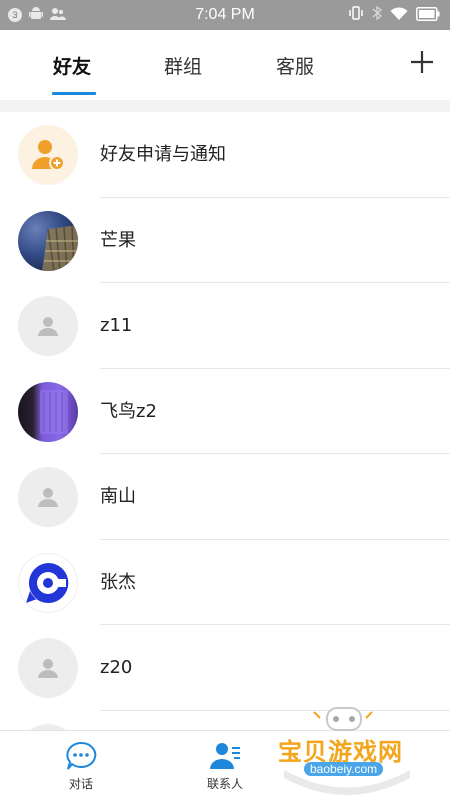  Describe the element at coordinates (224, 784) in the screenshot. I see `nav-label: 联系人` at that location.